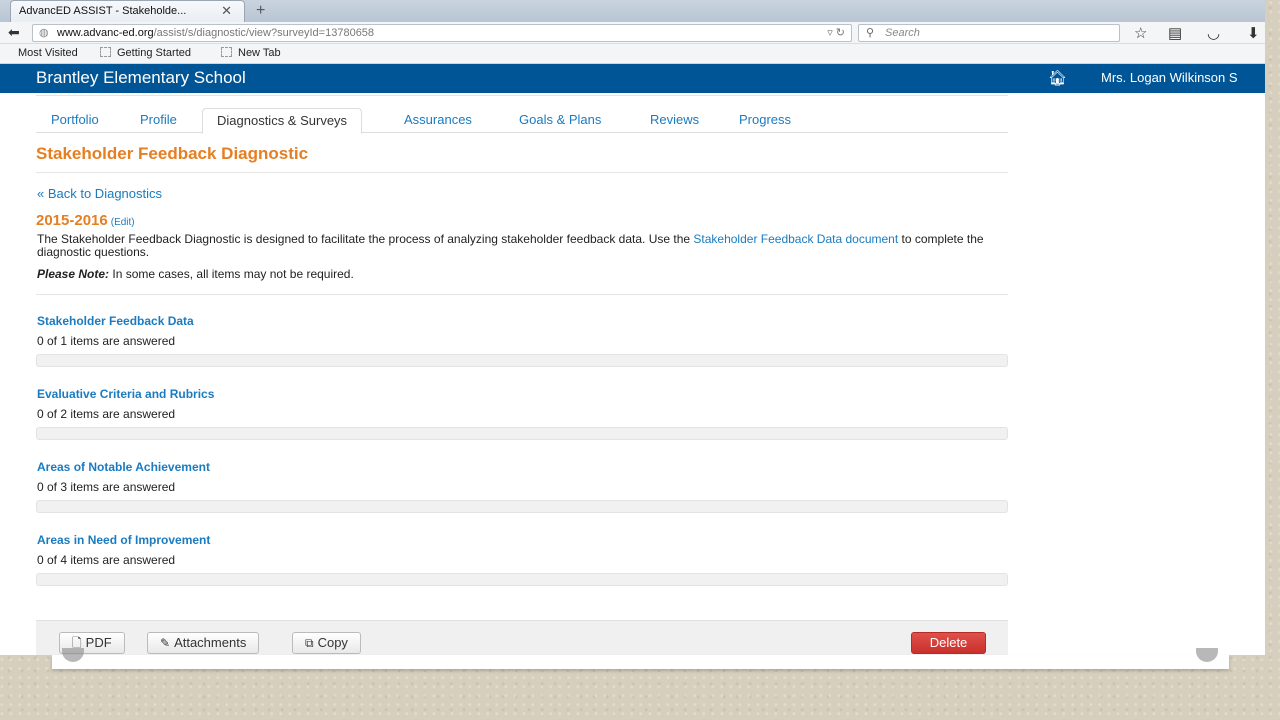 The width and height of the screenshot is (1280, 720). I want to click on tab-assurances: Assurances, so click(438, 120).